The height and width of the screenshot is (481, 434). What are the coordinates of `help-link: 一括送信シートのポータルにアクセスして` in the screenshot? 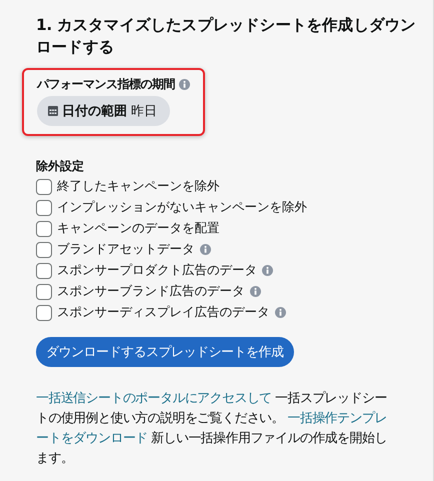 It's located at (154, 398).